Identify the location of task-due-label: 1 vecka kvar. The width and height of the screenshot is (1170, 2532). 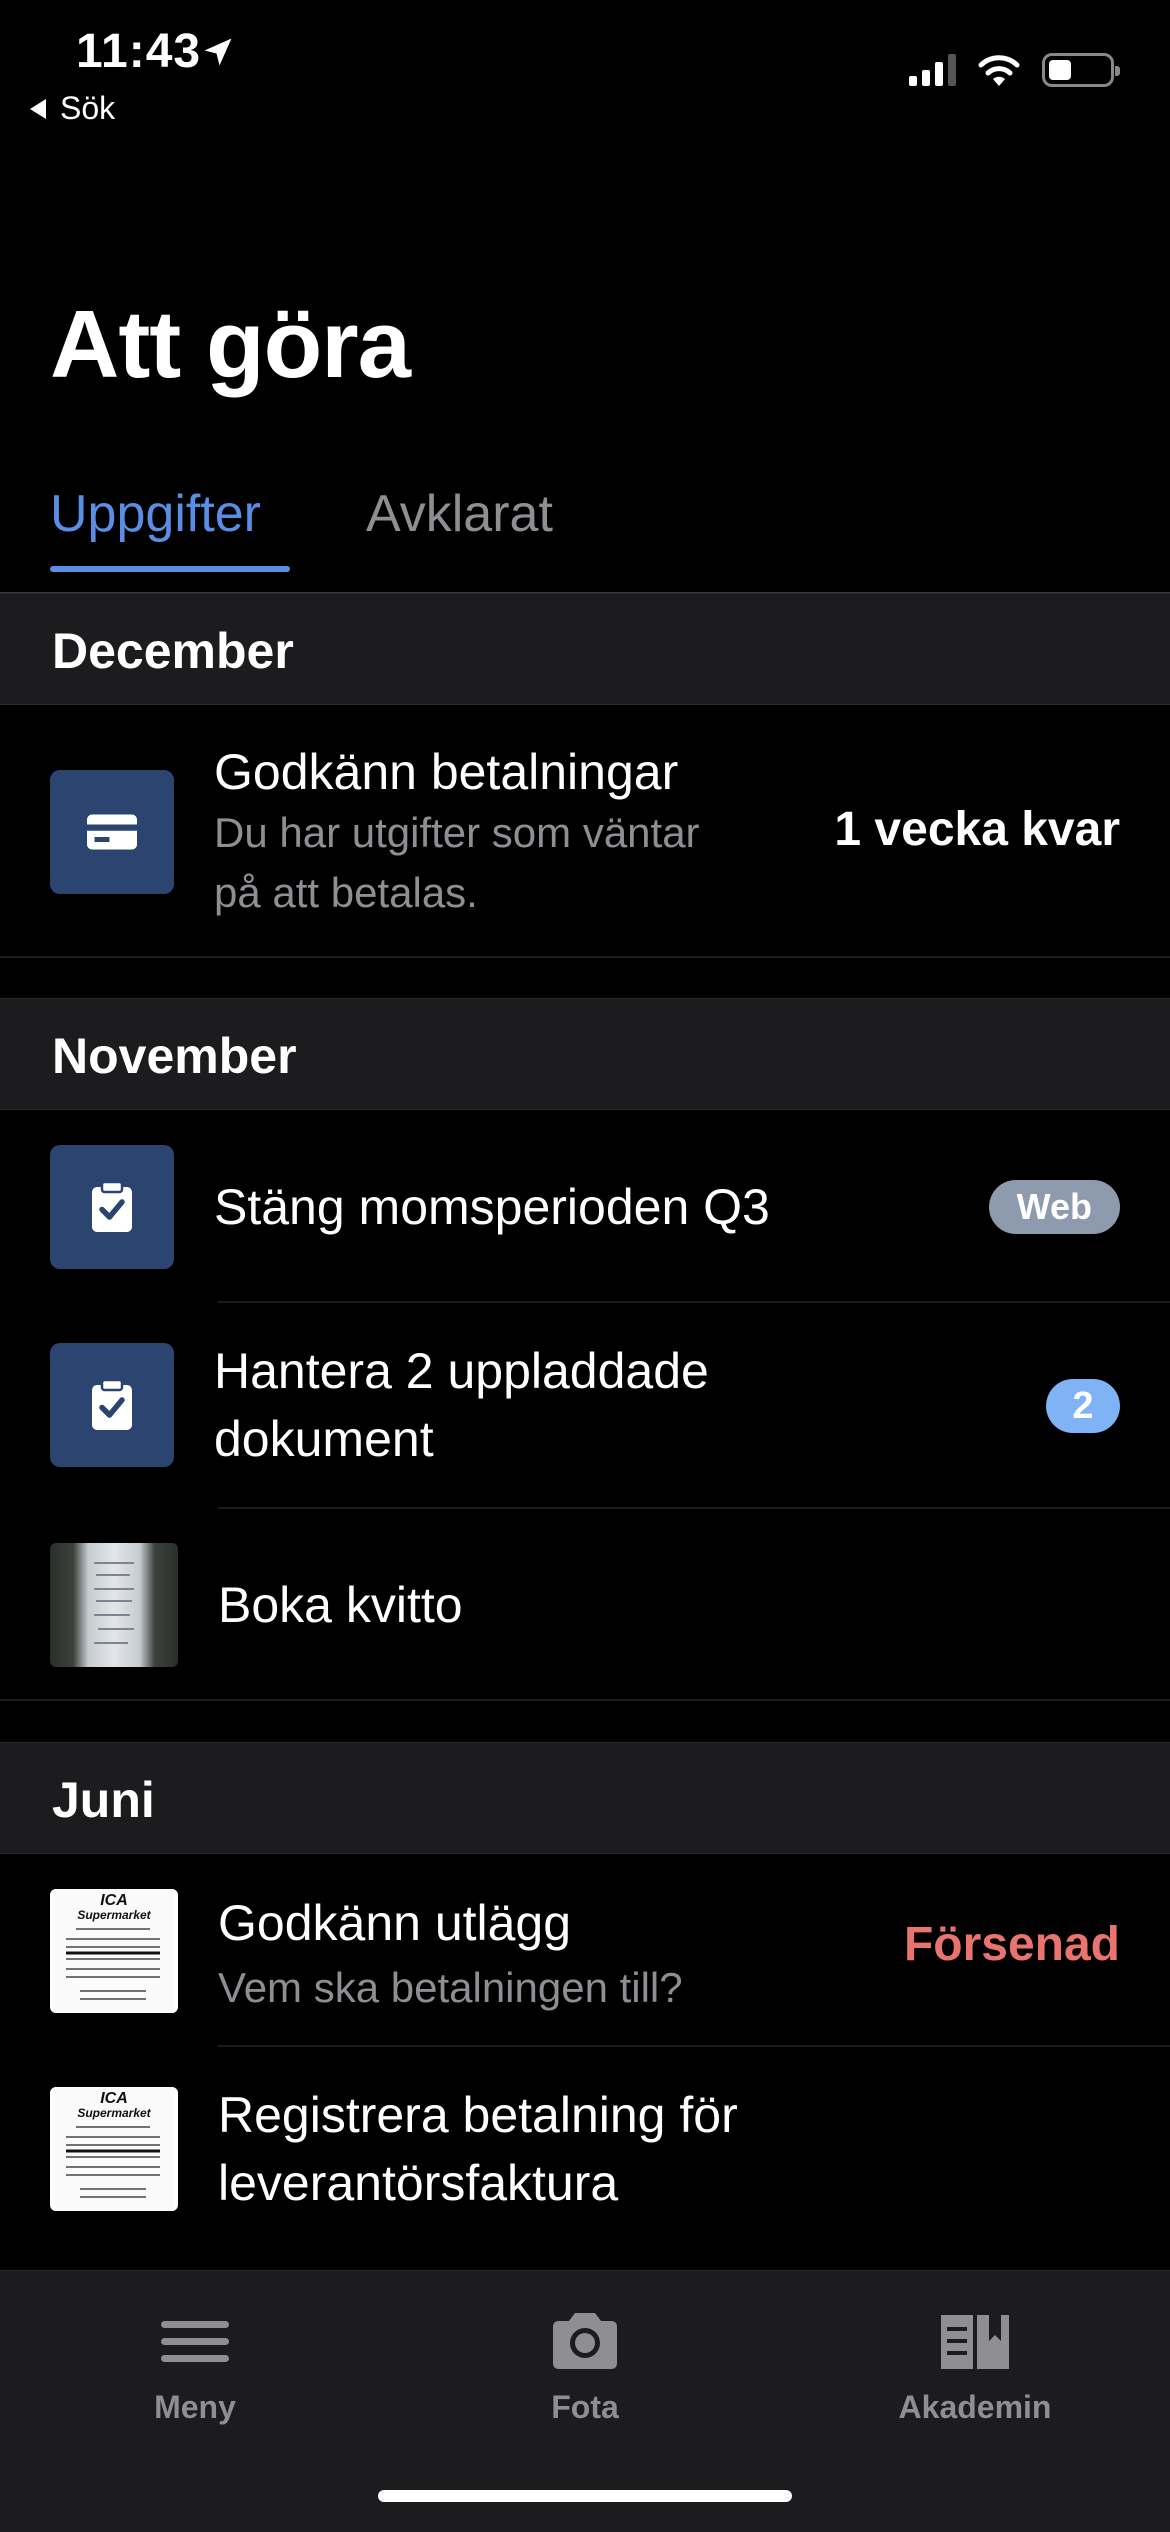
(977, 829).